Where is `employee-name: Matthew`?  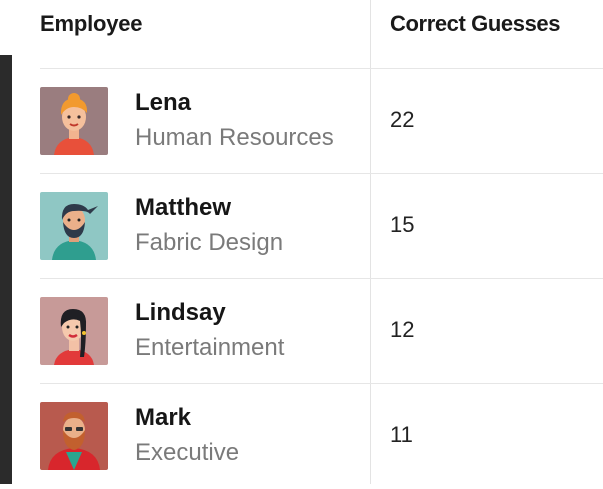 employee-name: Matthew is located at coordinates (183, 207).